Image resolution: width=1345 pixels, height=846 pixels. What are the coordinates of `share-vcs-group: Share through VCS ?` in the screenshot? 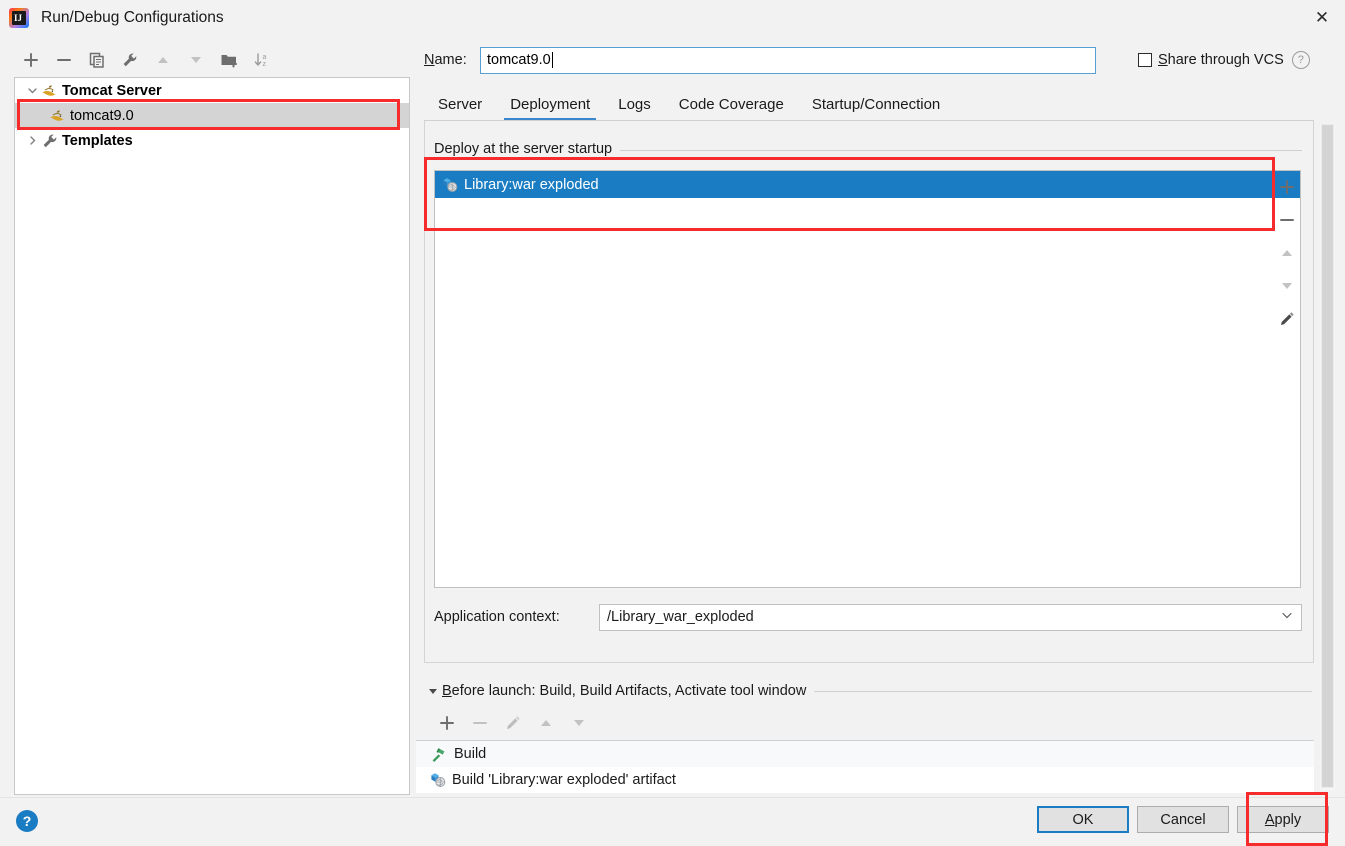 It's located at (1224, 60).